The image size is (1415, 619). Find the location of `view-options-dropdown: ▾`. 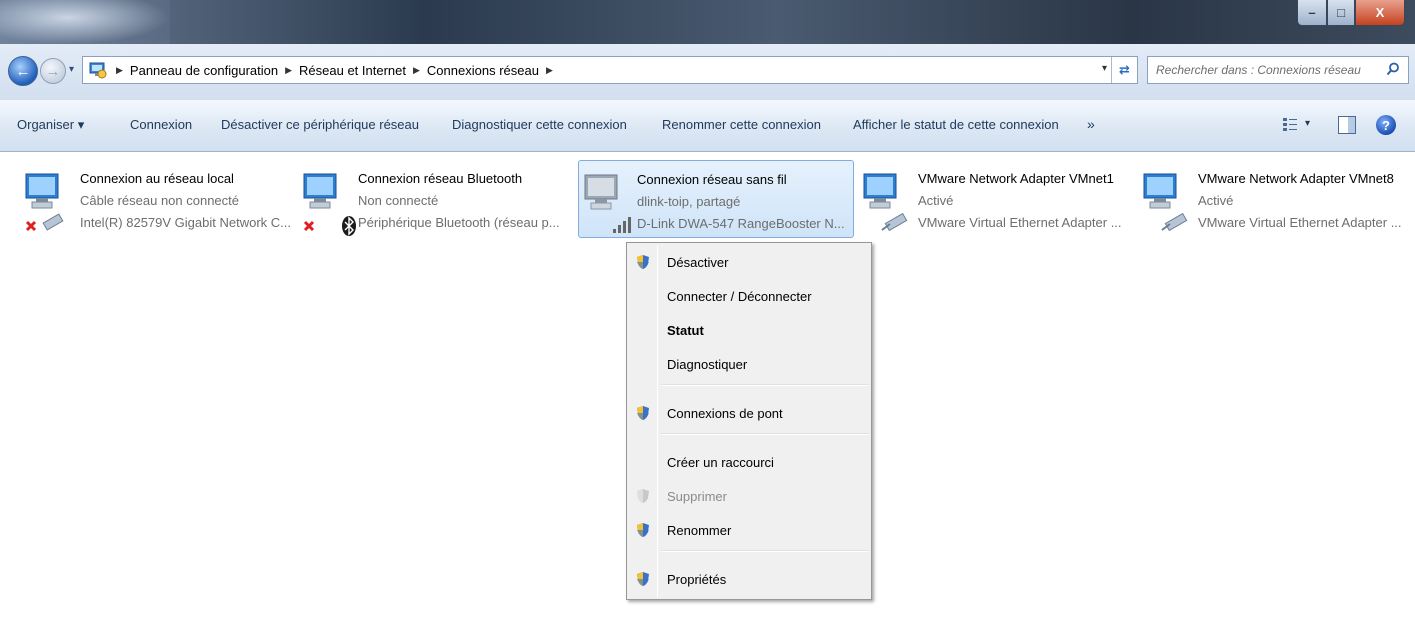

view-options-dropdown: ▾ is located at coordinates (1307, 123).